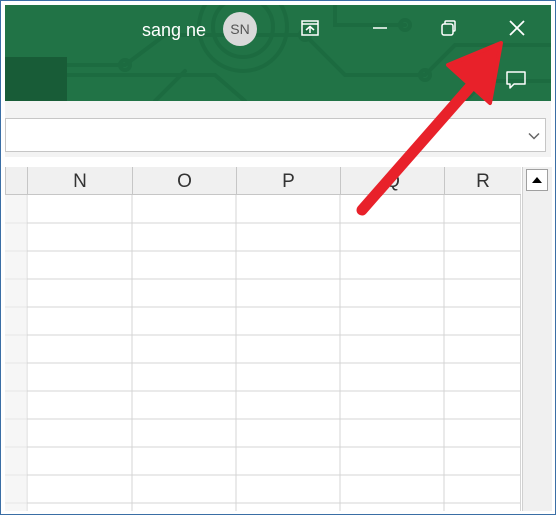  Describe the element at coordinates (240, 29) in the screenshot. I see `avatar: SN` at that location.